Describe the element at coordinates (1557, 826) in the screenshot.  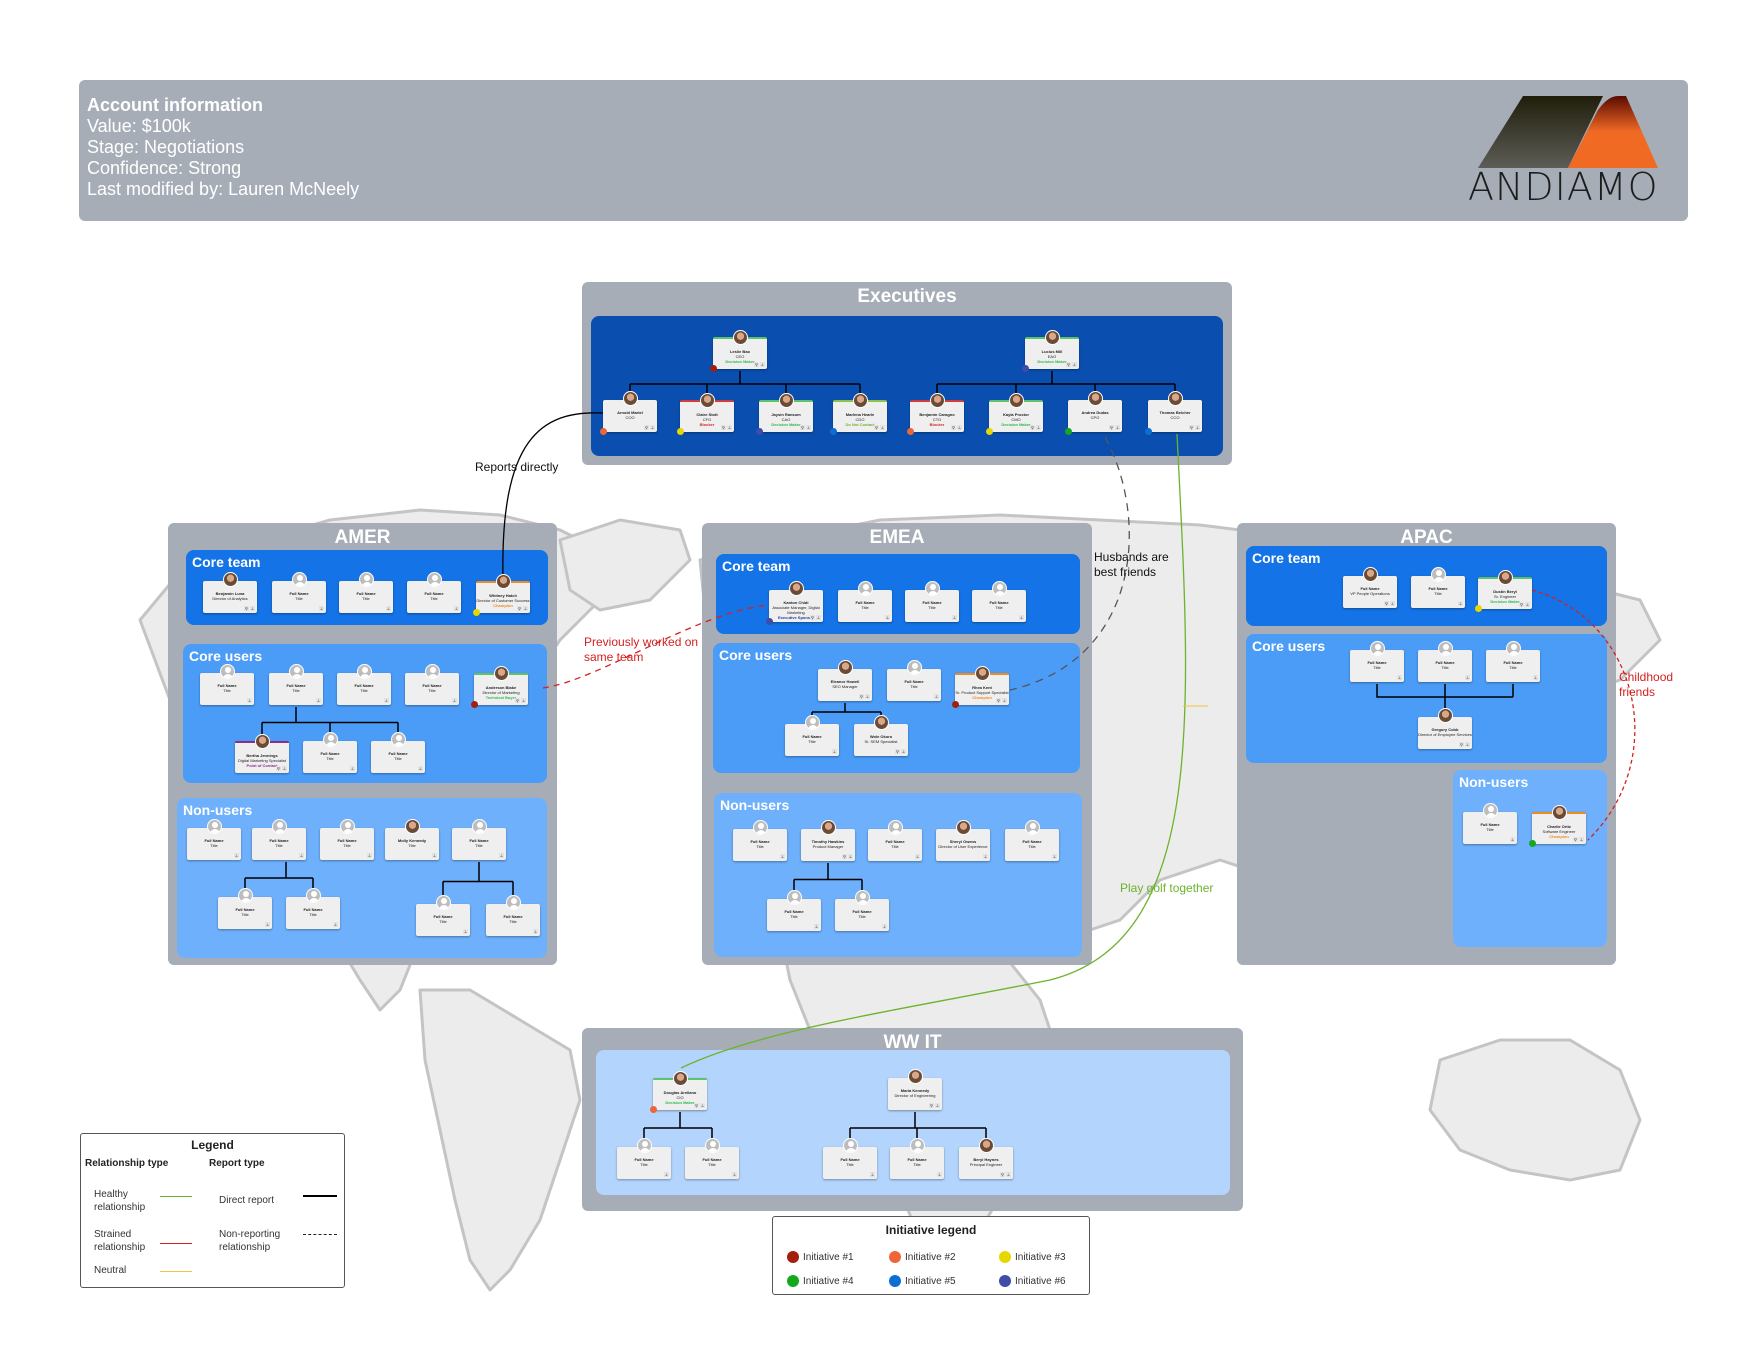
I see `person-card: Charlie Ortiz Software Engineer Champion ⚲ ⊥` at that location.